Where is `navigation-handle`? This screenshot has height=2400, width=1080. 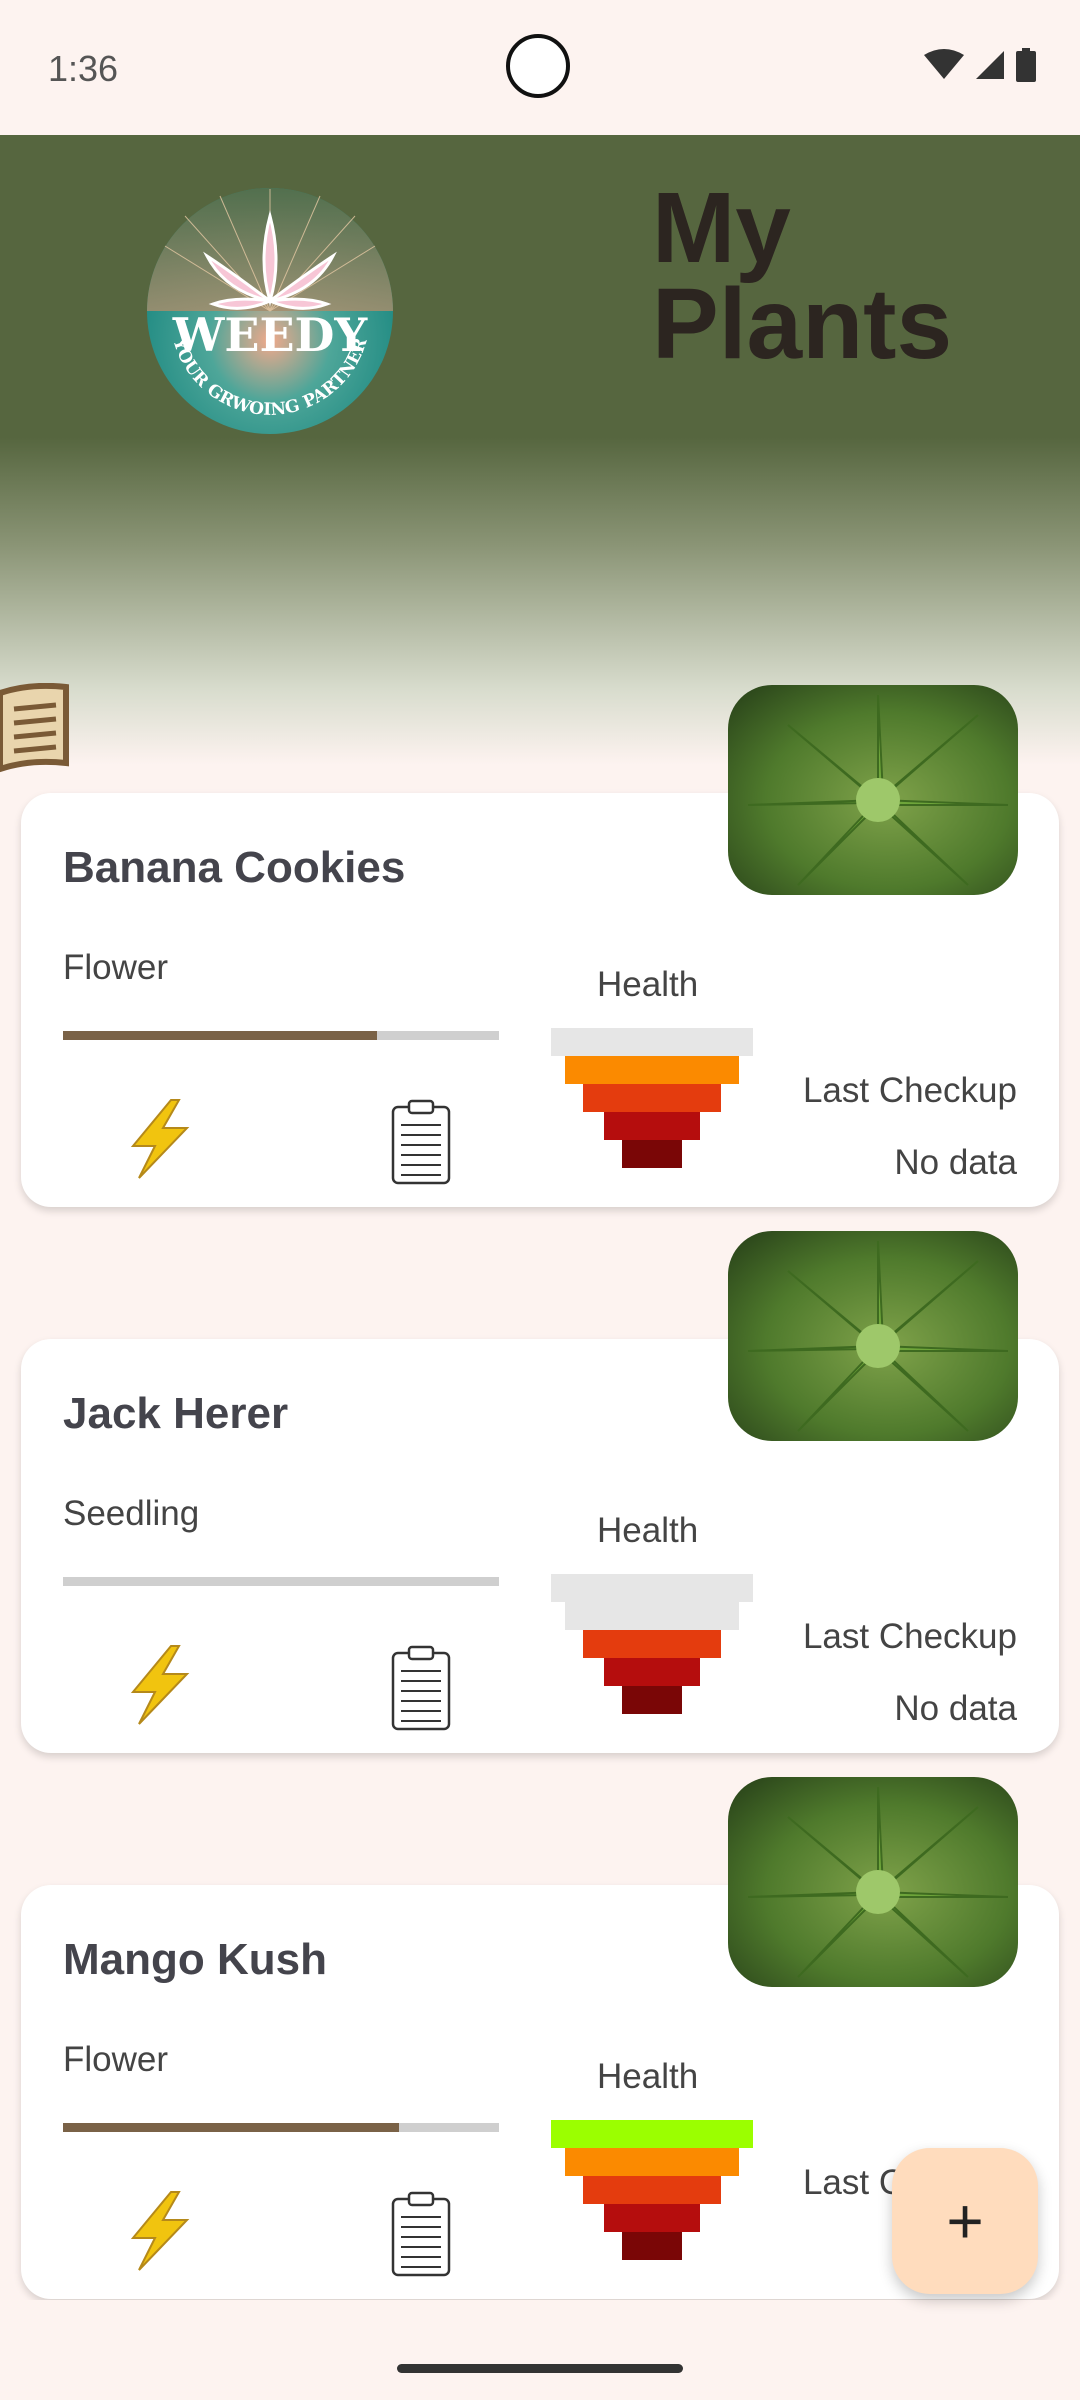
navigation-handle is located at coordinates (540, 2368).